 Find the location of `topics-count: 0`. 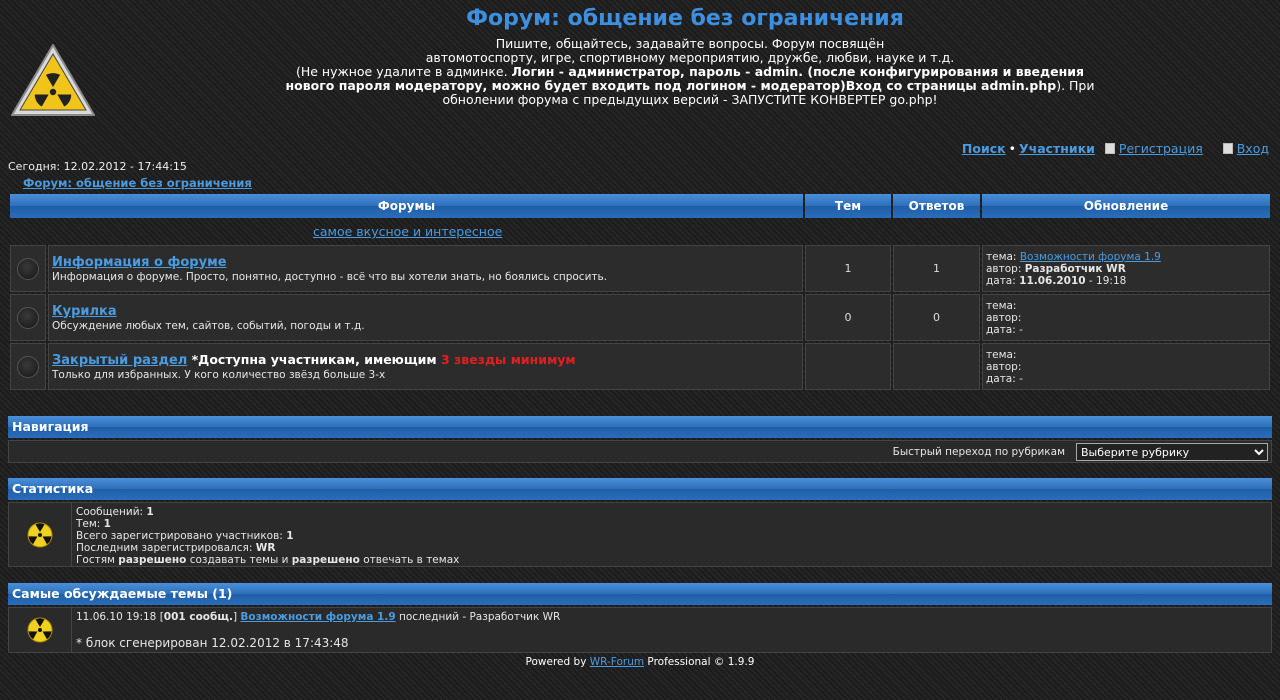

topics-count: 0 is located at coordinates (848, 317).